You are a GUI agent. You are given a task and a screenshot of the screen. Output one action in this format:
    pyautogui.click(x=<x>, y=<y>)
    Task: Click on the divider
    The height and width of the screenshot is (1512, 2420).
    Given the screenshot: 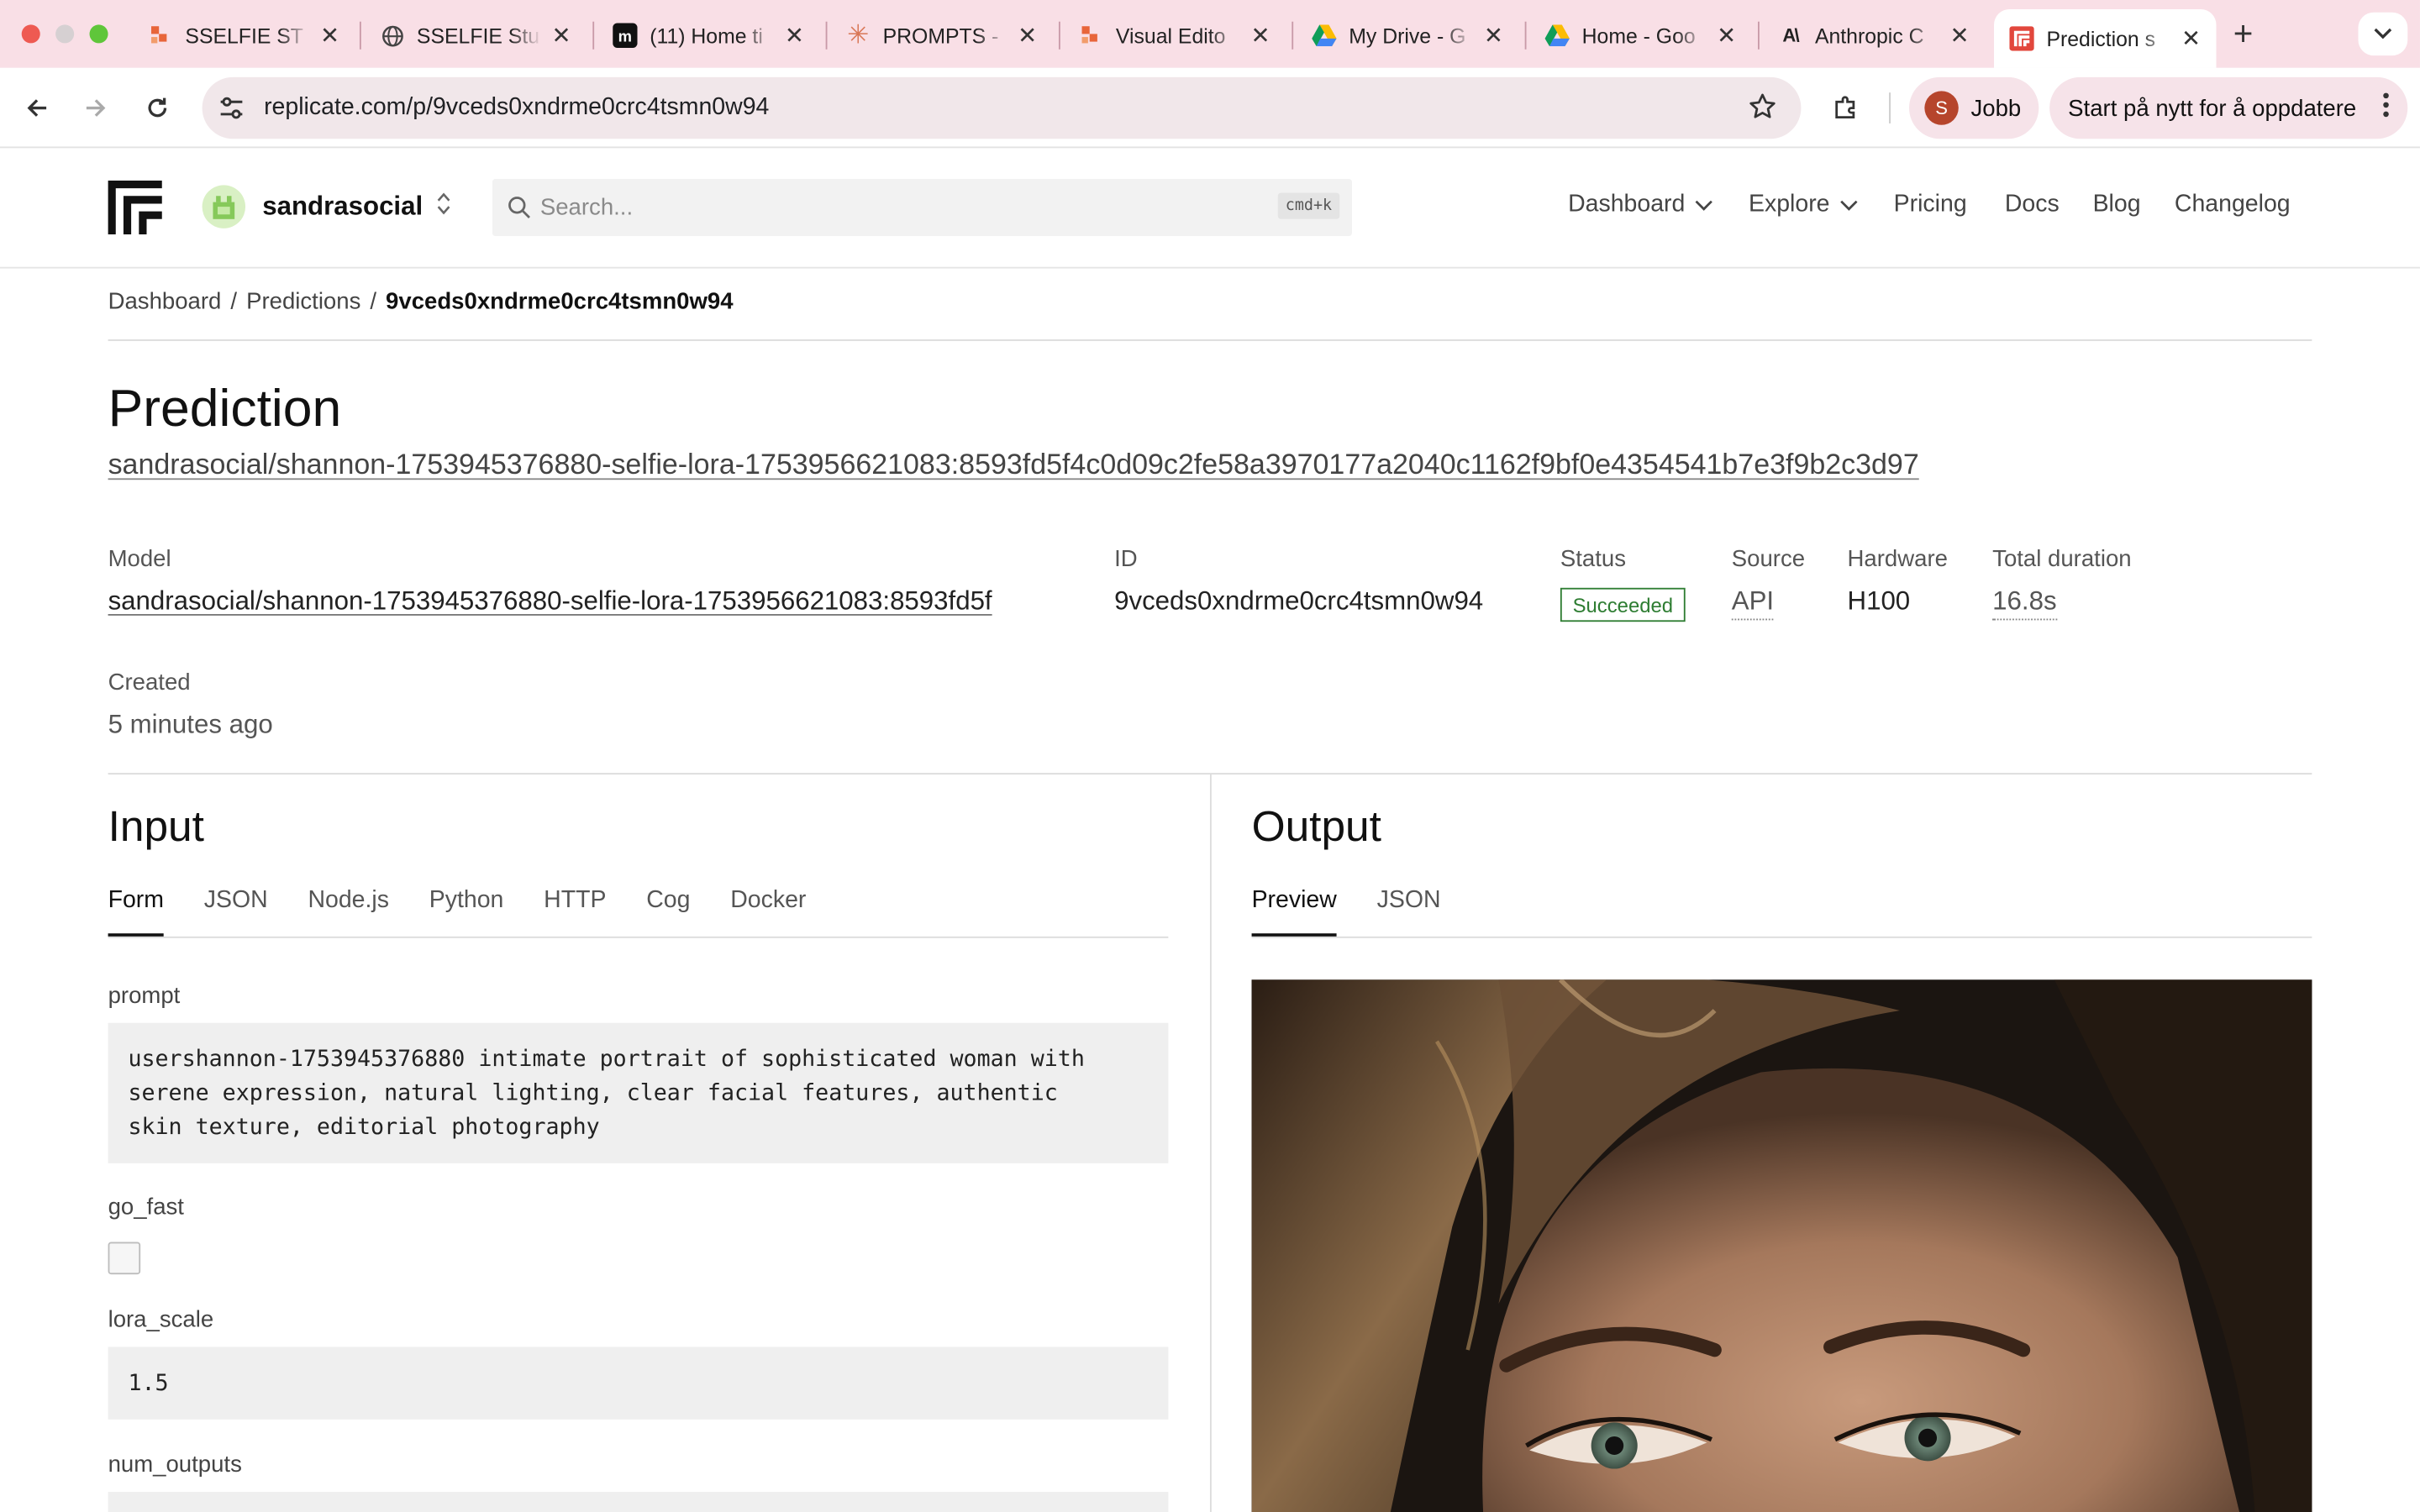 What is the action you would take?
    pyautogui.click(x=1210, y=340)
    